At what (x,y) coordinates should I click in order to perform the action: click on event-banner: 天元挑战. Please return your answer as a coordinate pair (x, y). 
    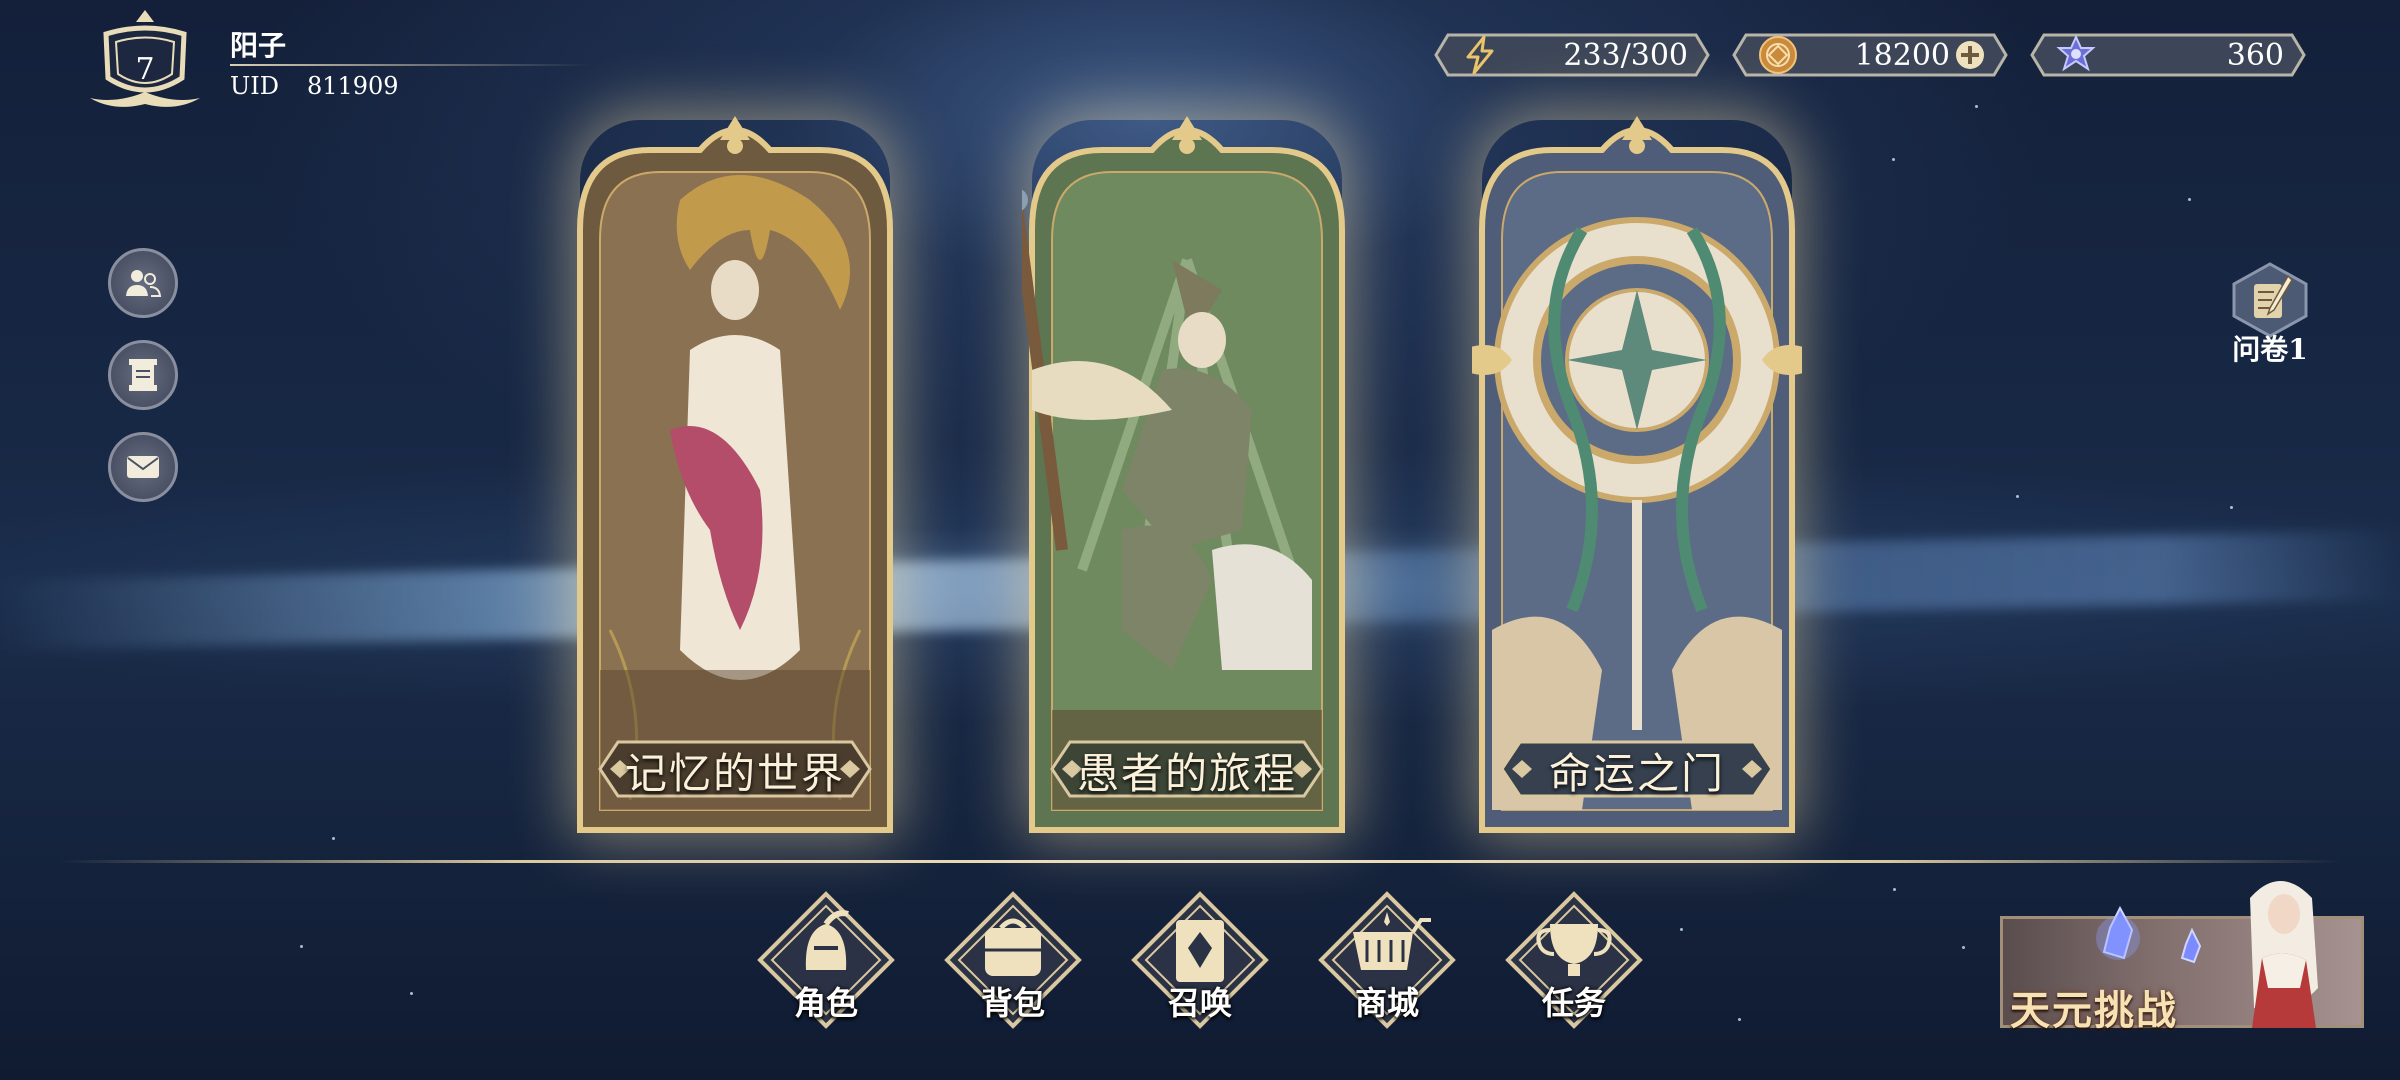
    Looking at the image, I should click on (2182, 951).